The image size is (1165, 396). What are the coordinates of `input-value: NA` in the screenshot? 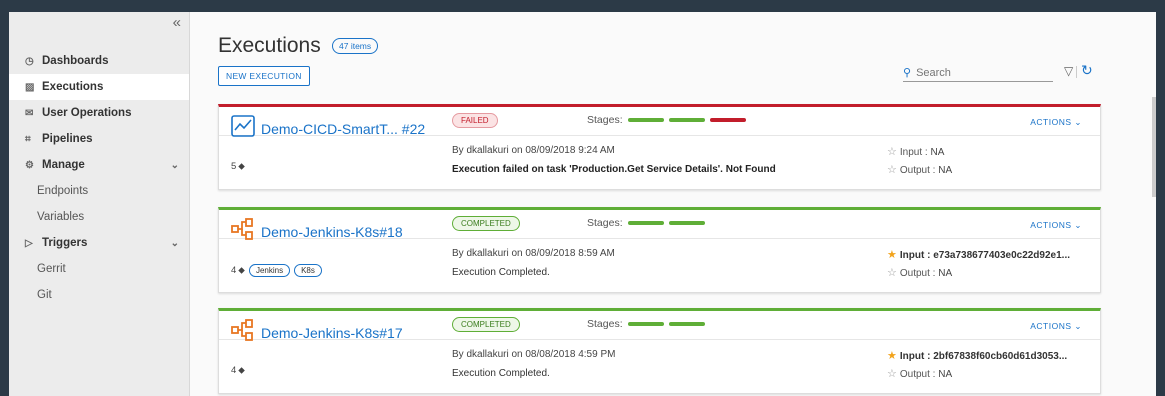 It's located at (937, 152).